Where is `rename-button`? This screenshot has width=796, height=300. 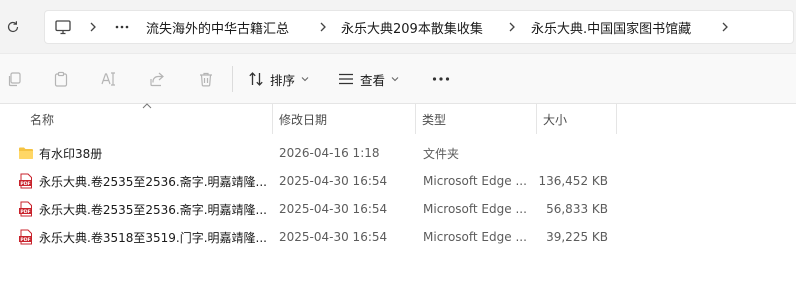
rename-button is located at coordinates (109, 79).